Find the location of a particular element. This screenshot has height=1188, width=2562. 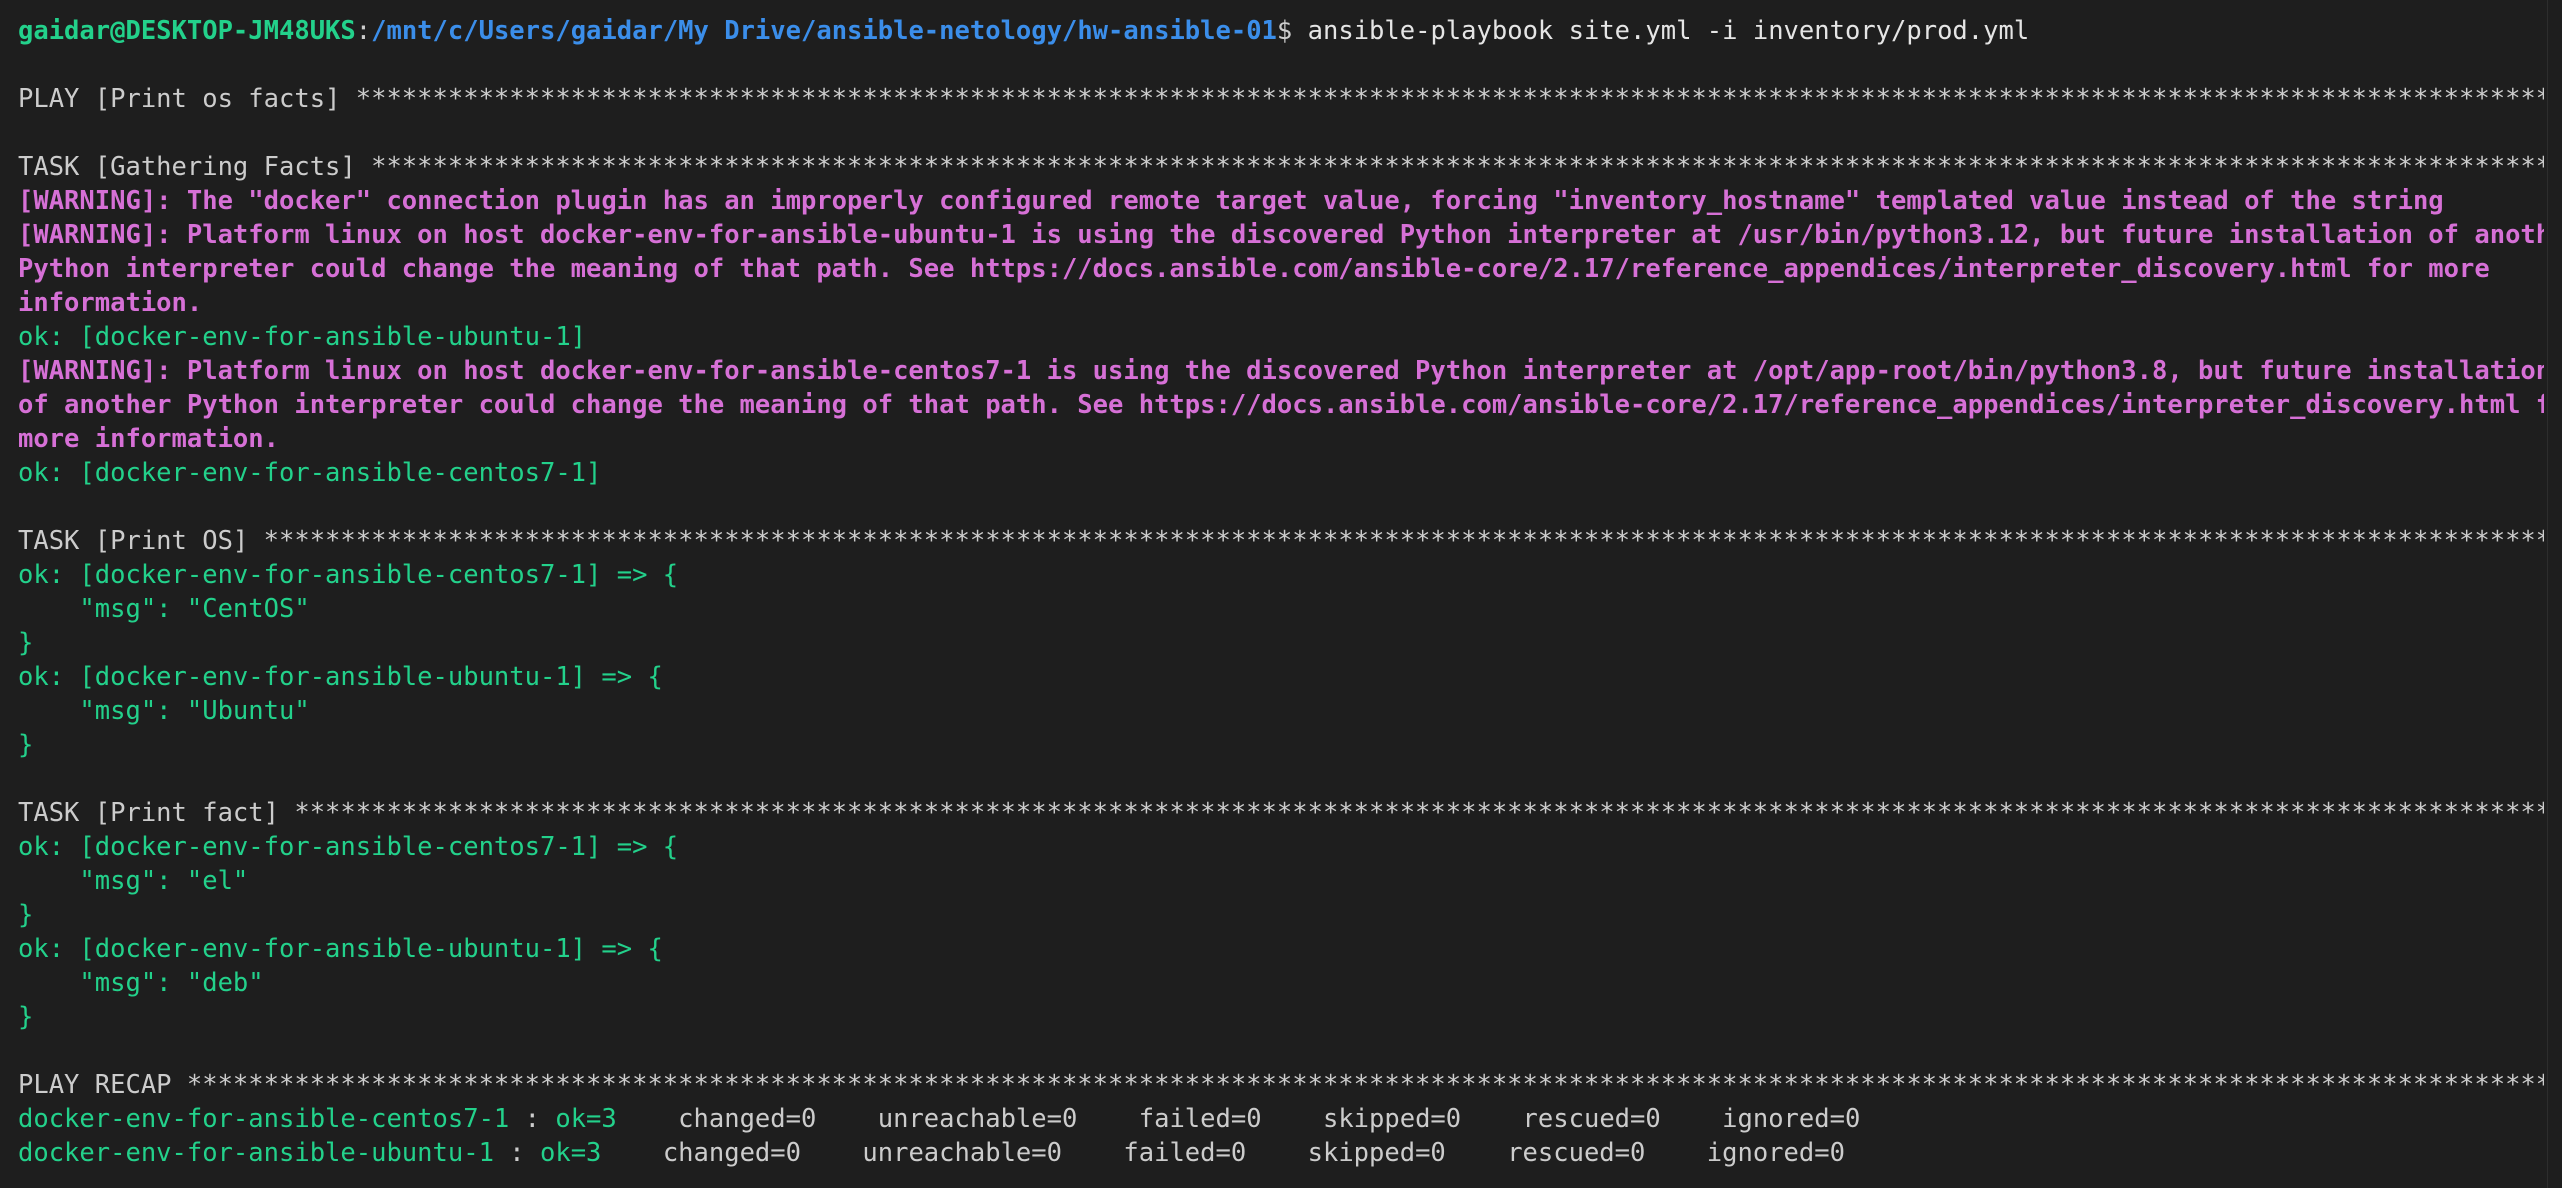

print-fact-centos-close: } is located at coordinates (26, 915).